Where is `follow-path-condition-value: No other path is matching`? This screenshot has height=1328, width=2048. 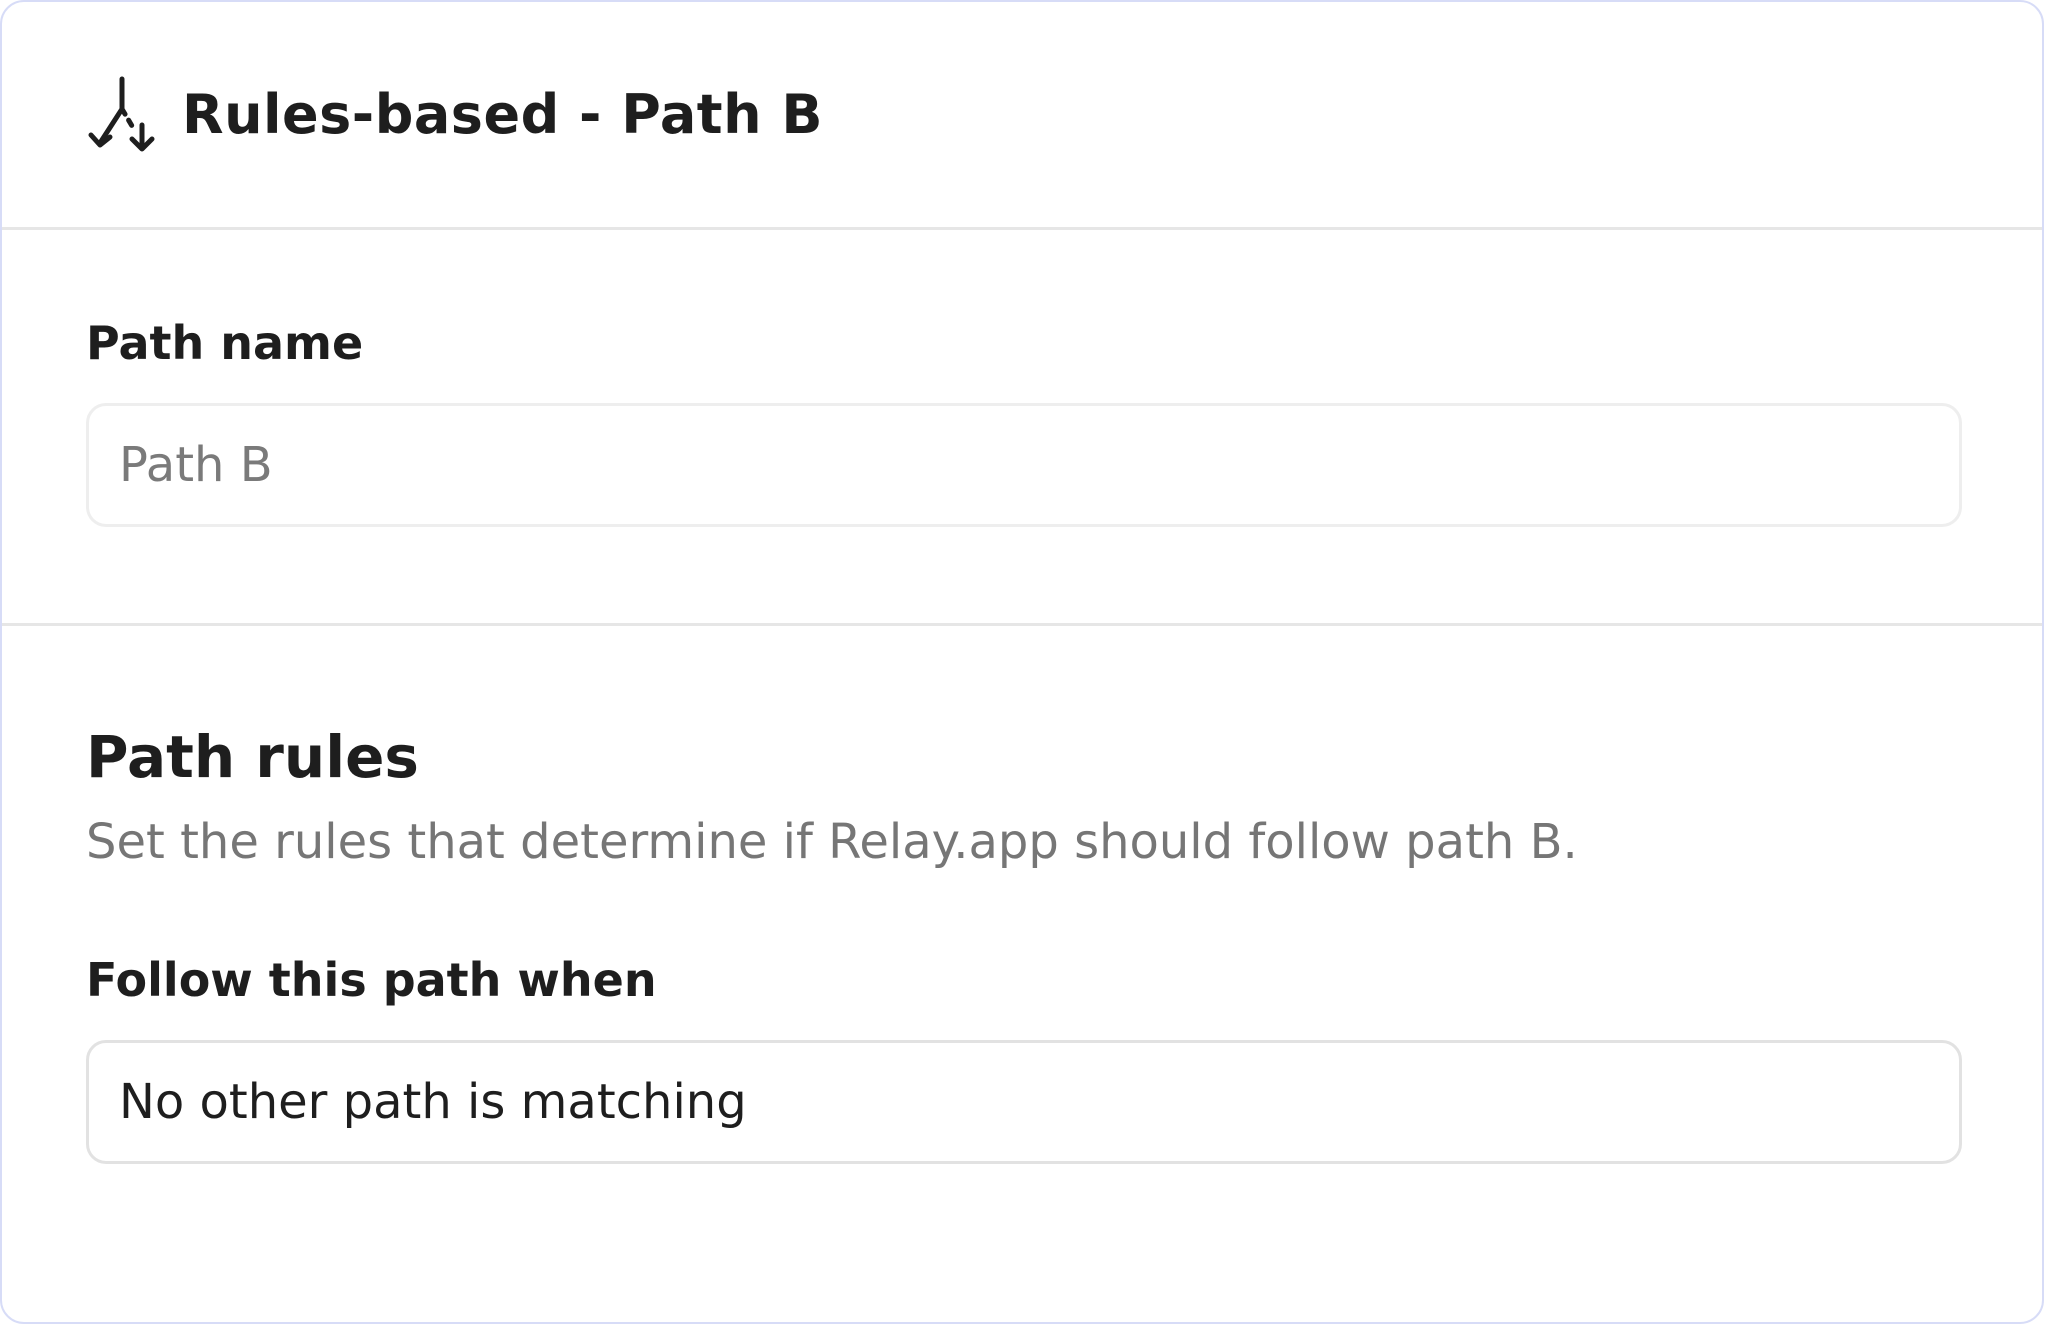
follow-path-condition-value: No other path is matching is located at coordinates (433, 1101).